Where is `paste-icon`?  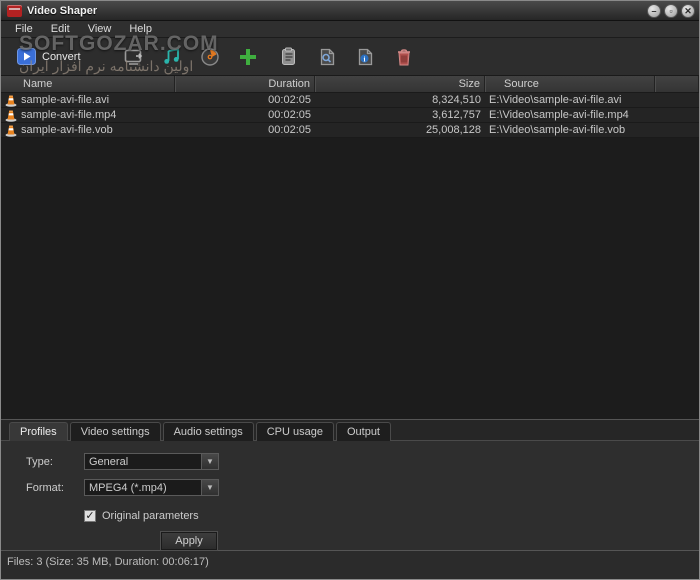 paste-icon is located at coordinates (290, 57).